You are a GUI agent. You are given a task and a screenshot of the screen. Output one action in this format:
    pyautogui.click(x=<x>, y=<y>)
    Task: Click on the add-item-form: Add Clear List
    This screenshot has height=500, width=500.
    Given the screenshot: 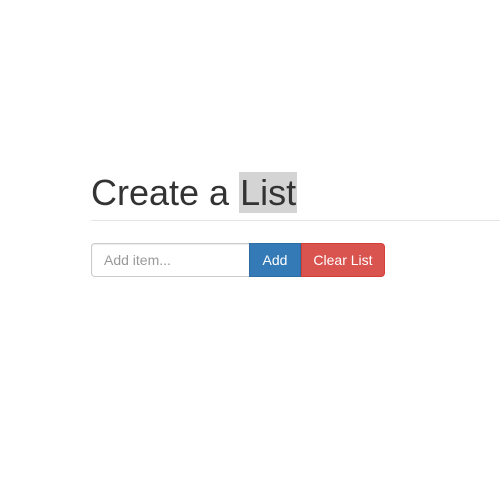 What is the action you would take?
    pyautogui.click(x=238, y=260)
    